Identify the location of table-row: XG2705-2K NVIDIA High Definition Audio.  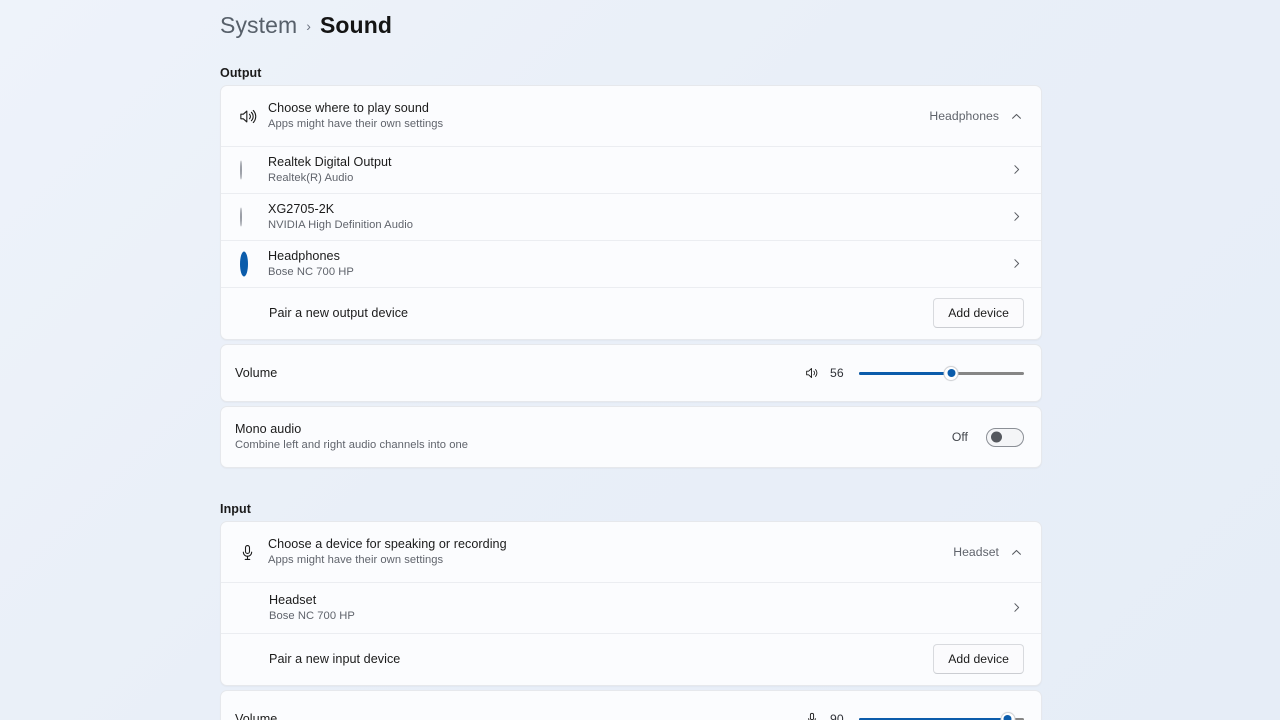
(631, 216).